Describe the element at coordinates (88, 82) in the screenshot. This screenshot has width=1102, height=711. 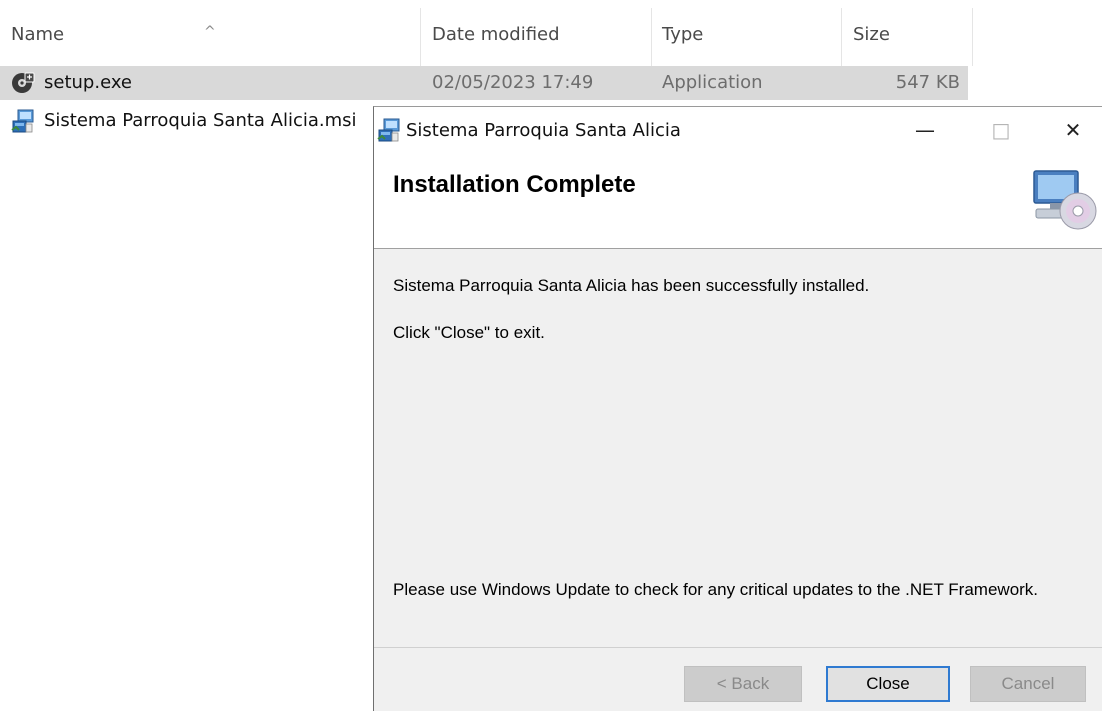
I see `file-name: setup.exe` at that location.